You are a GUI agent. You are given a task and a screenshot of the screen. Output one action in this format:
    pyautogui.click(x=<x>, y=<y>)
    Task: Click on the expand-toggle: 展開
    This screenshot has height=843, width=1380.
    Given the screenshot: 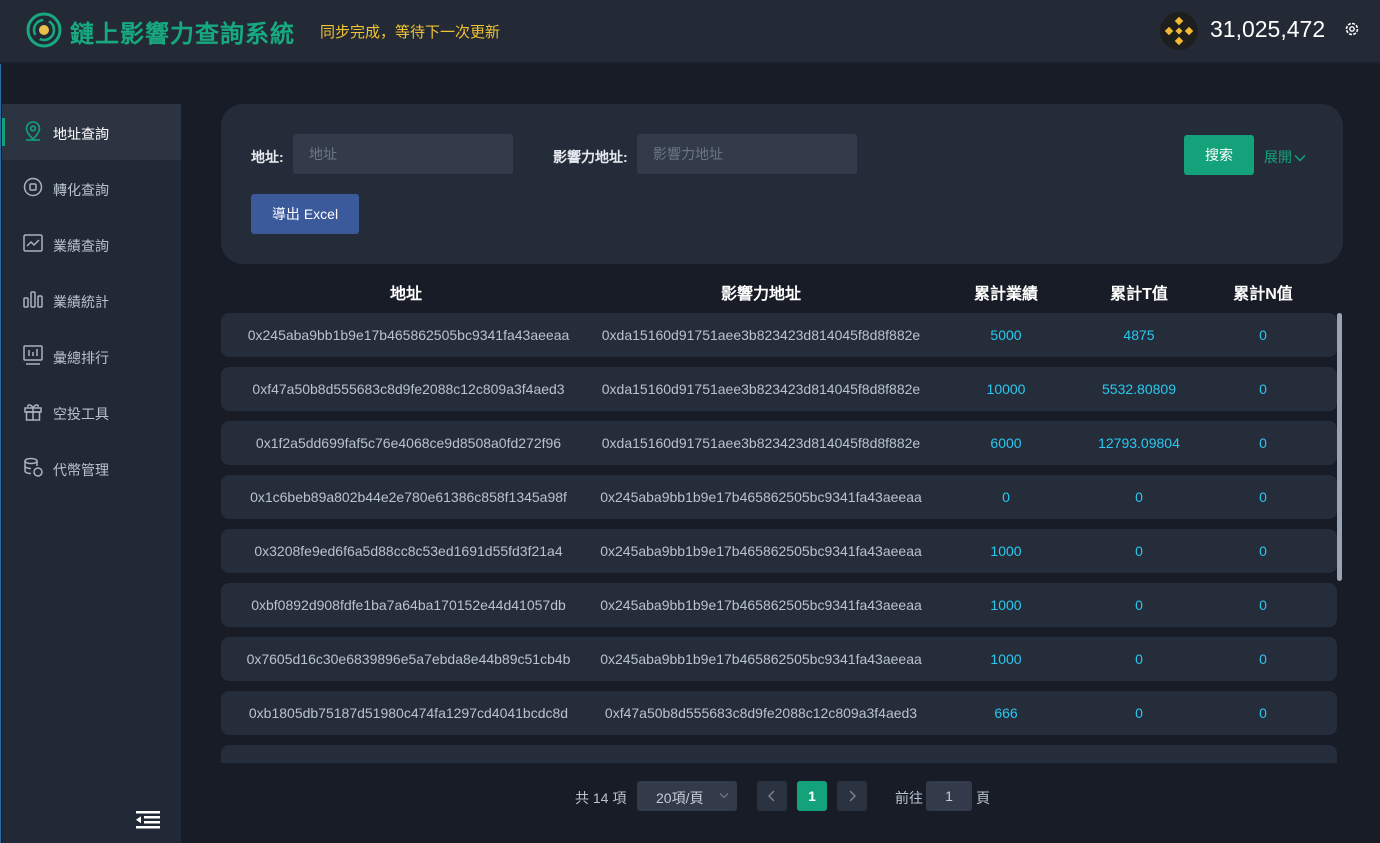 What is the action you would take?
    pyautogui.click(x=1285, y=157)
    